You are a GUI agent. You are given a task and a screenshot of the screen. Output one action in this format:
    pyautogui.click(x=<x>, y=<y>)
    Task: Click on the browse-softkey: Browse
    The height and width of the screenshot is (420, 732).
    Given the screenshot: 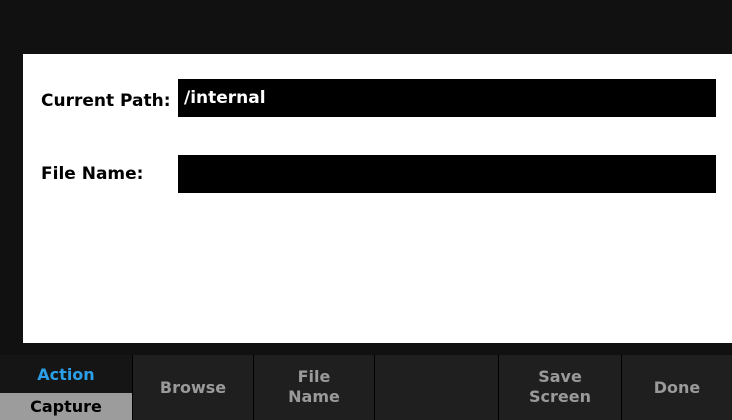 What is the action you would take?
    pyautogui.click(x=193, y=387)
    